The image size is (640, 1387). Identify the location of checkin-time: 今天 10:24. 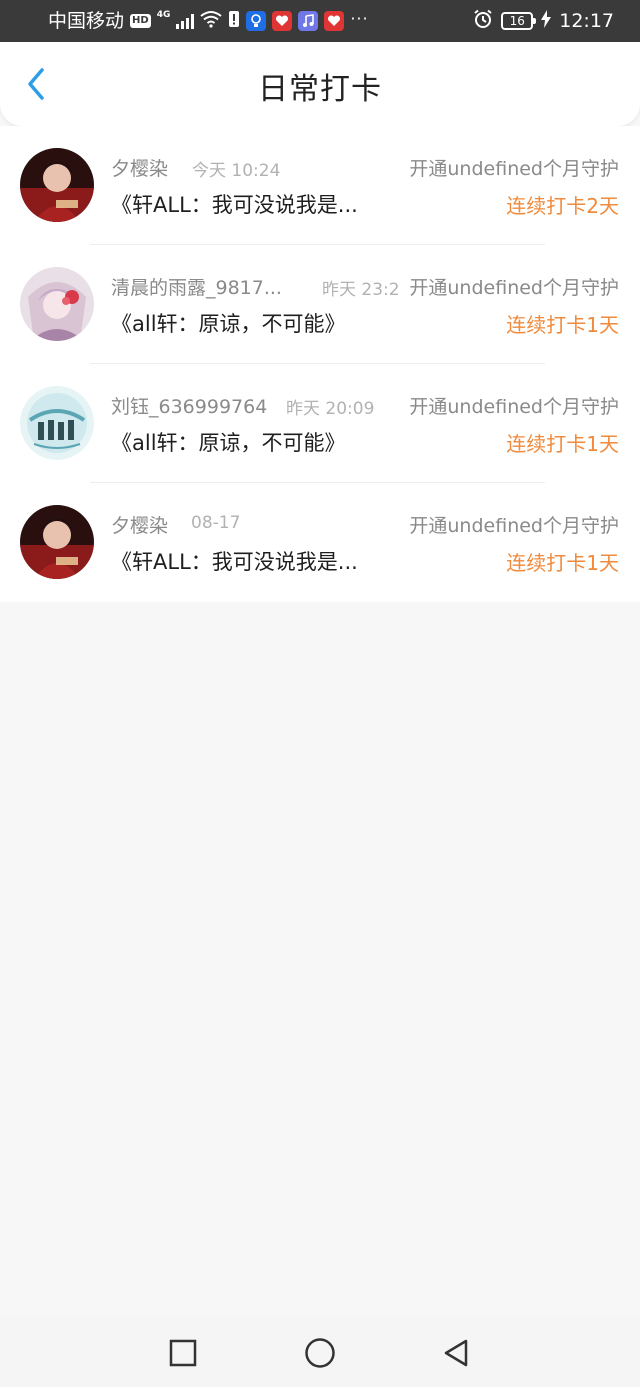
(236, 171).